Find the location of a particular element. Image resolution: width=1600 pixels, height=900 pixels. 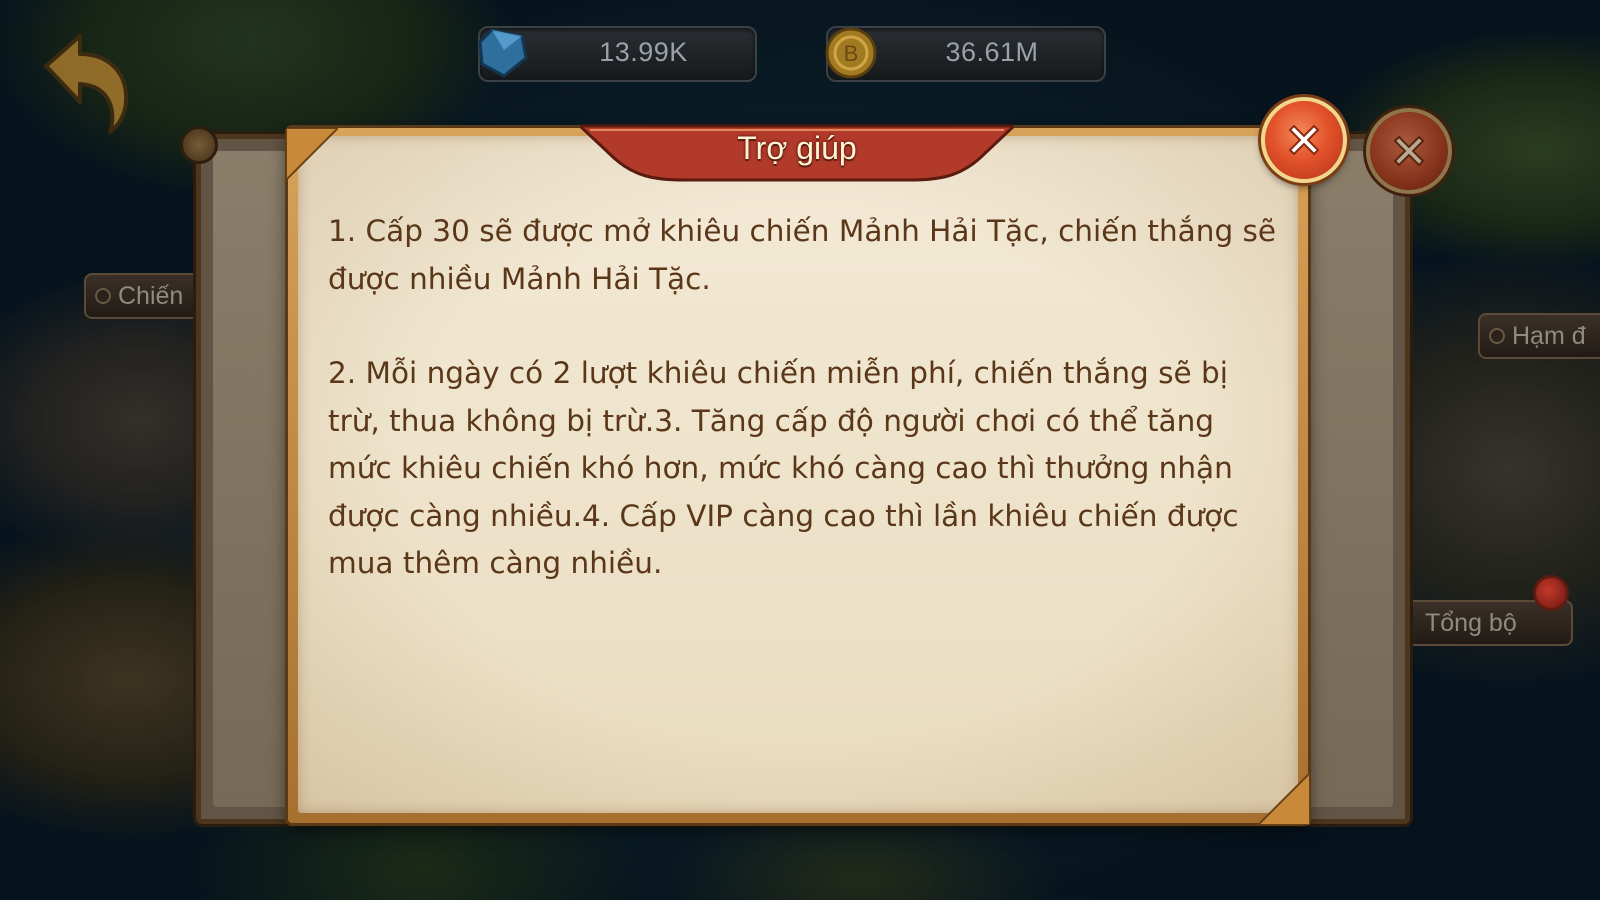

back-arrow-icon is located at coordinates (86, 79).